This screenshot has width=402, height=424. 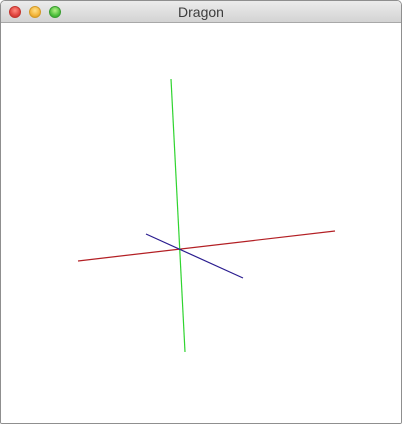 I want to click on x-axis-line, so click(x=206, y=246).